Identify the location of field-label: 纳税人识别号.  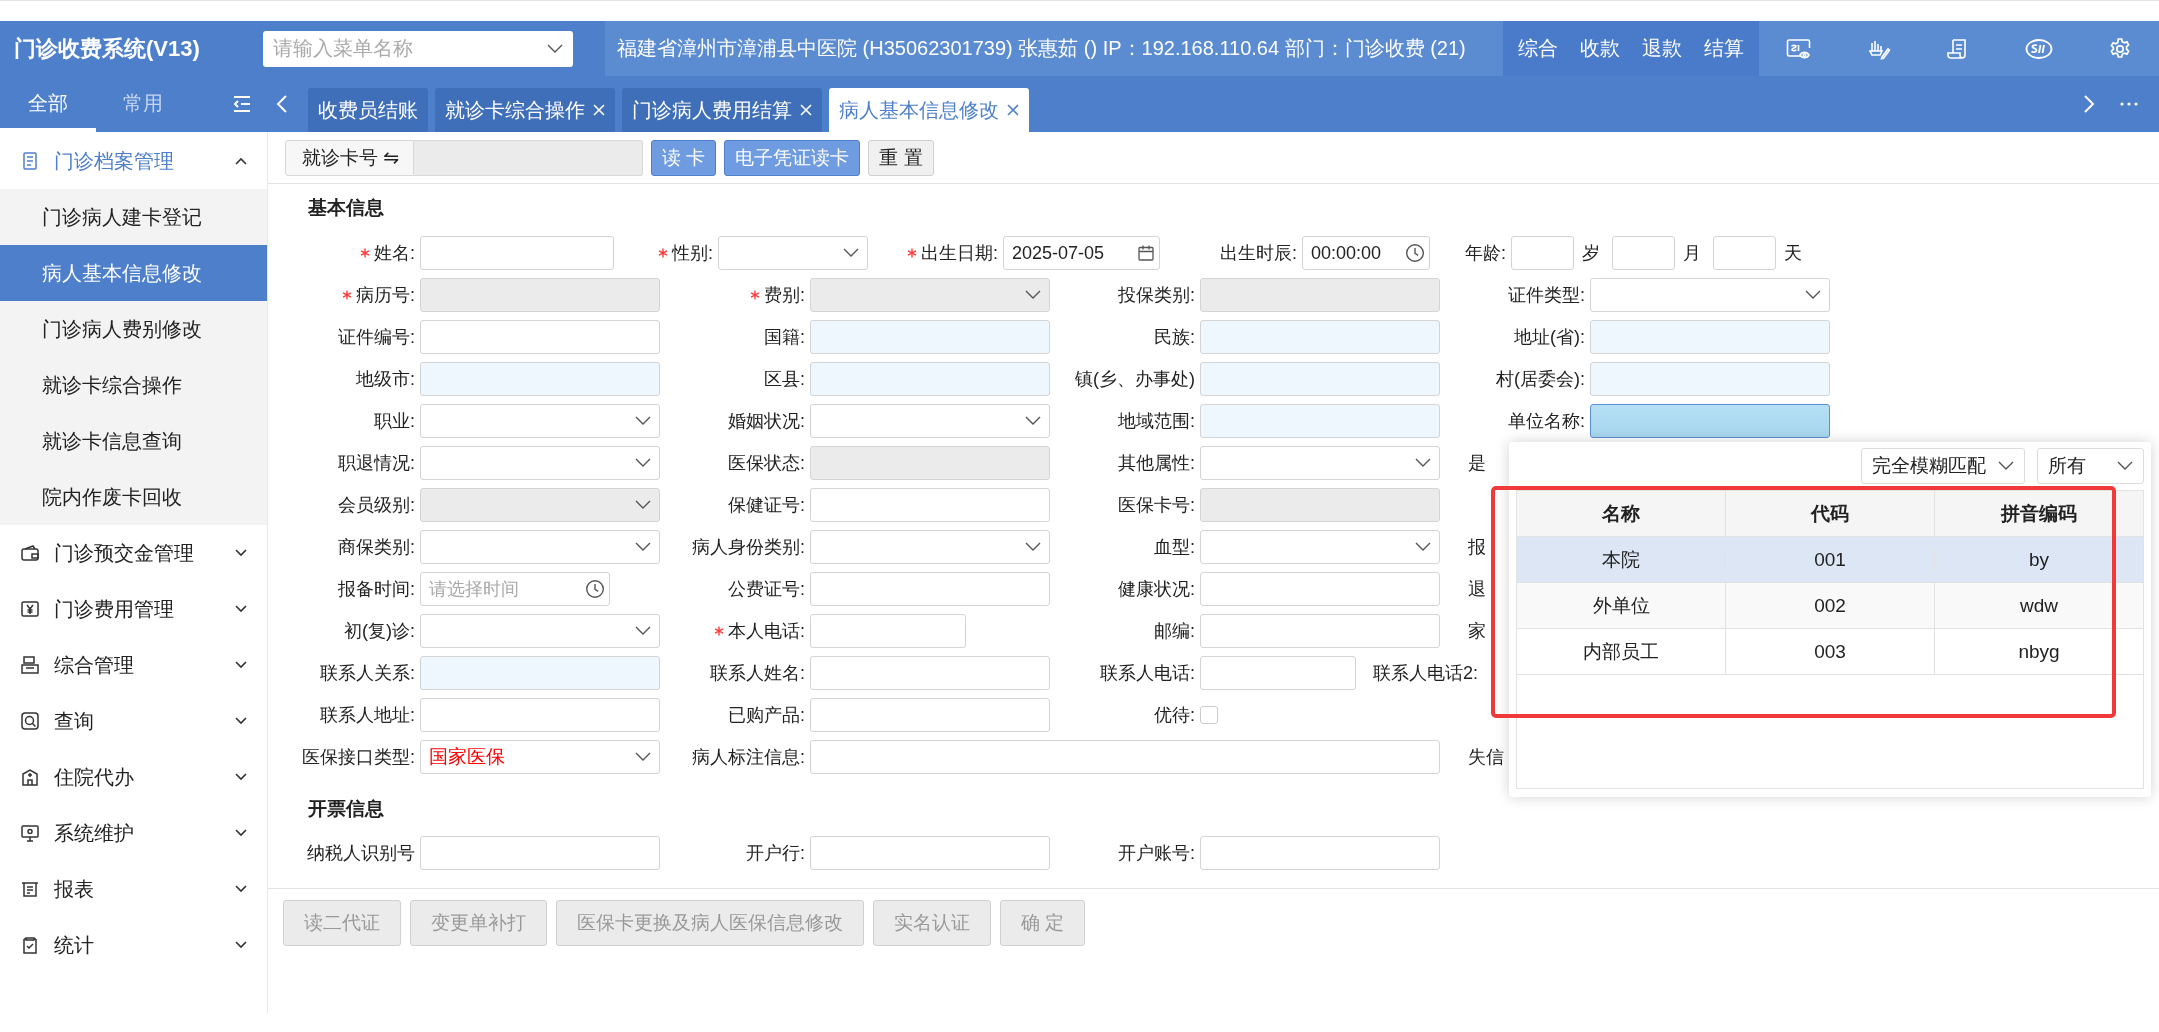
(361, 853).